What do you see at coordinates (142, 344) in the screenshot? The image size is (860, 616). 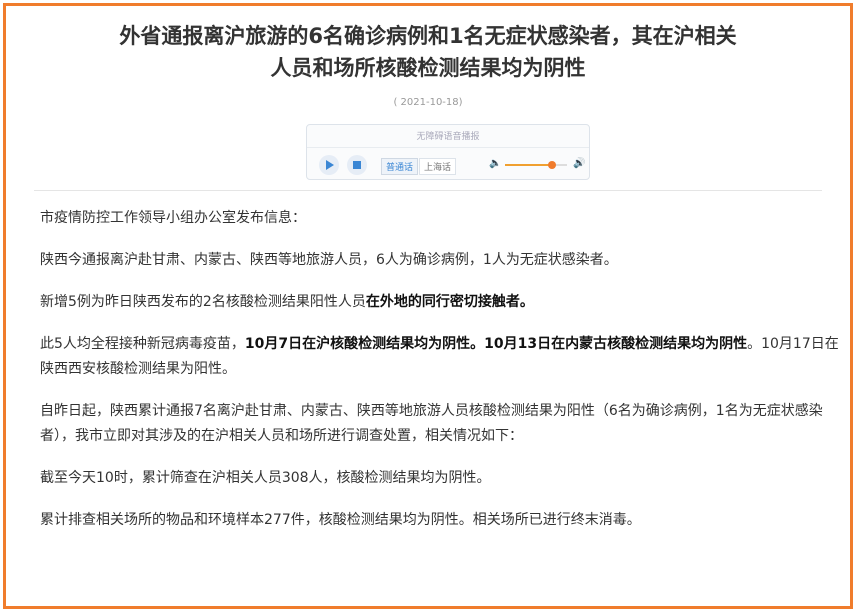 I see `paragraph-text: 此5人均全程接种新冠病毒疫苗，` at bounding box center [142, 344].